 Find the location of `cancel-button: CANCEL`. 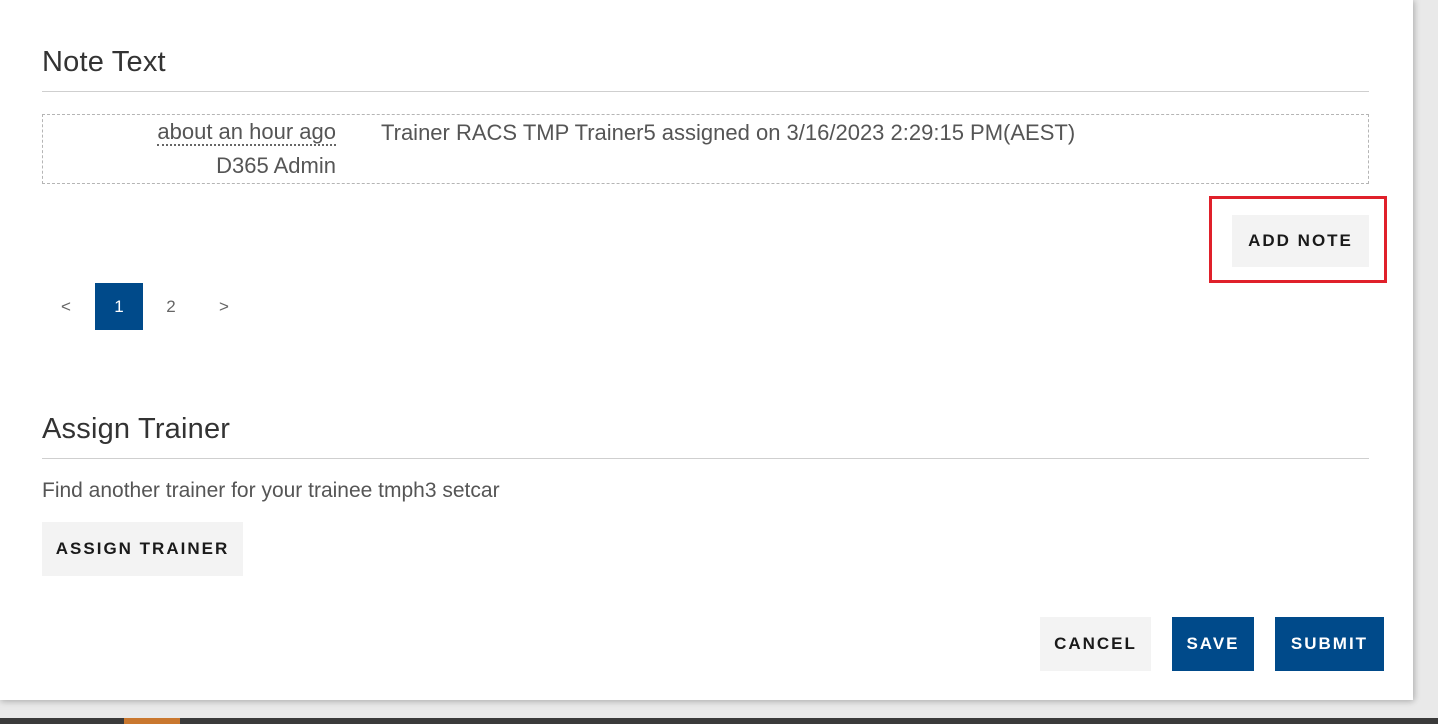

cancel-button: CANCEL is located at coordinates (1095, 644).